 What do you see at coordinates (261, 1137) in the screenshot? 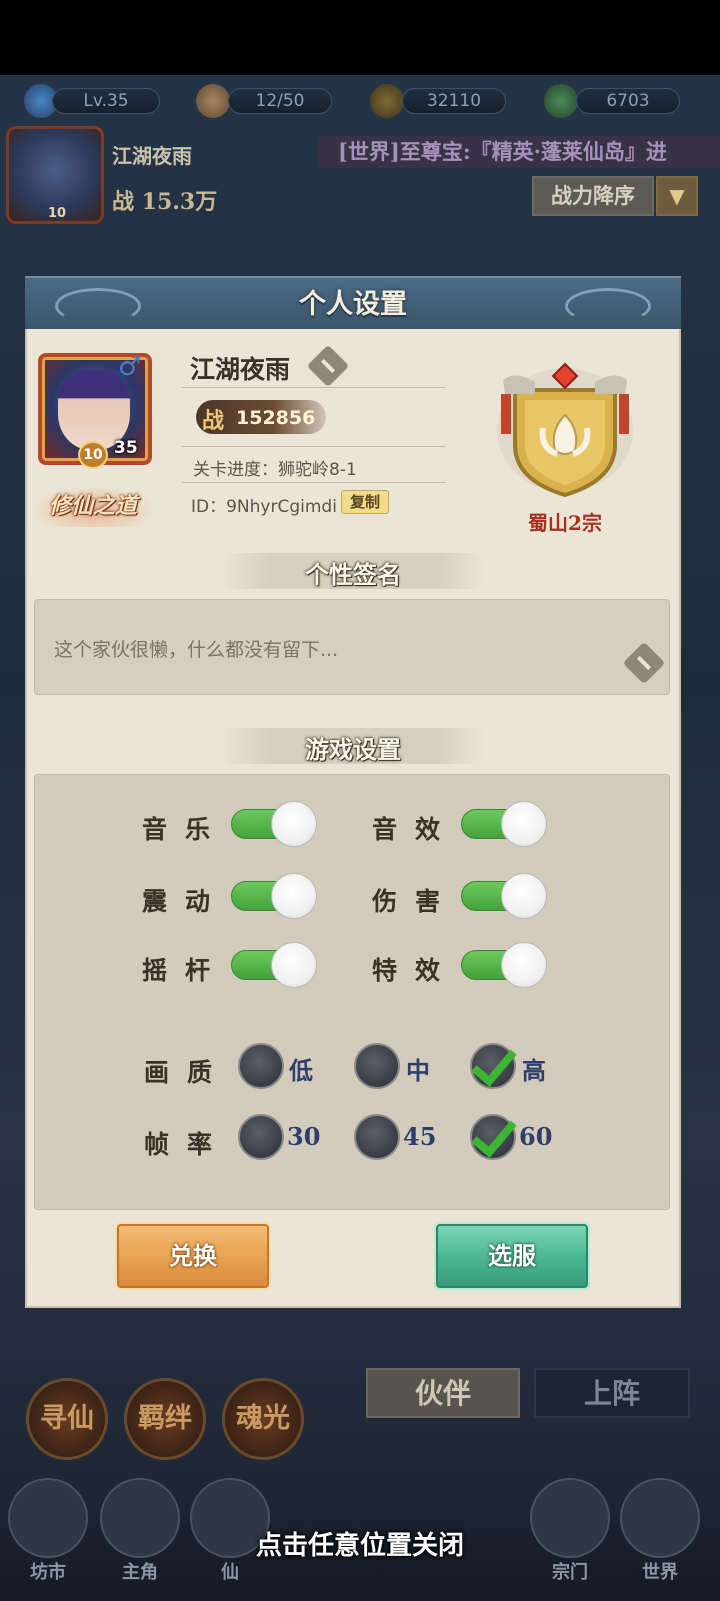
I see `framerate-30-radio` at bounding box center [261, 1137].